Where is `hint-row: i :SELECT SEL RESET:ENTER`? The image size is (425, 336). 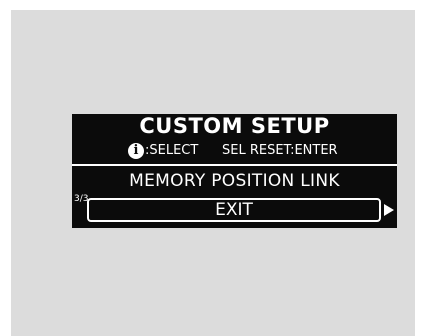
hint-row: i :SELECT SEL RESET:ENTER is located at coordinates (234, 151).